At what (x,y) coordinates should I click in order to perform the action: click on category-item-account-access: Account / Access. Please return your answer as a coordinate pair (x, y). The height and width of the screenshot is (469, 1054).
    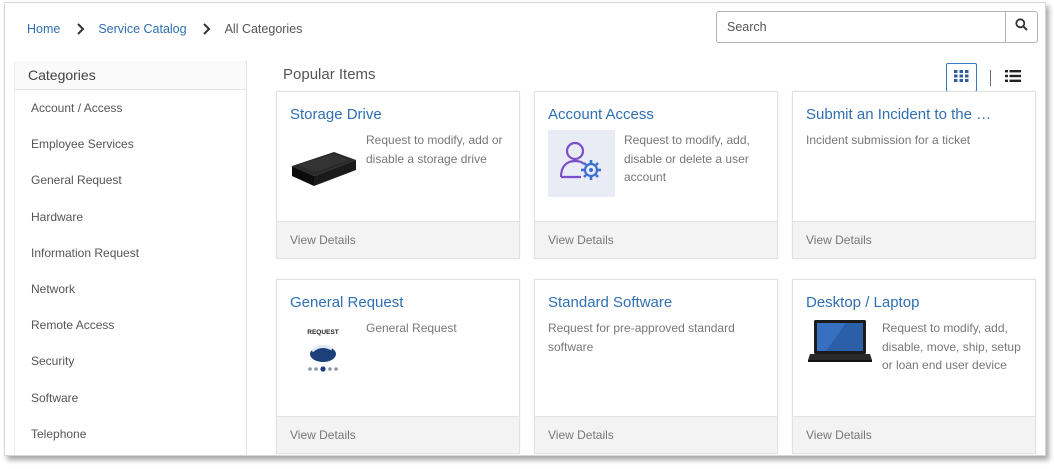
    Looking at the image, I should click on (130, 108).